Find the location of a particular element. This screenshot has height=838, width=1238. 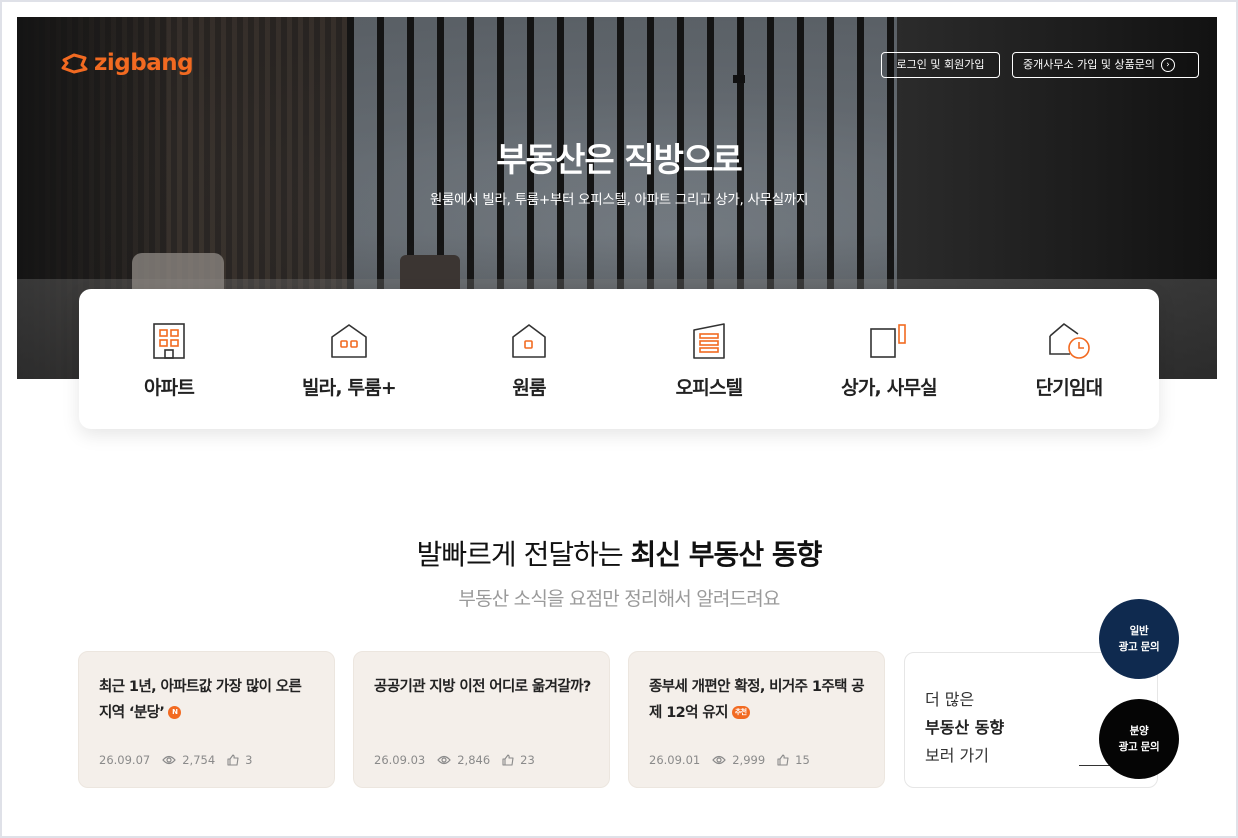

news-headline-text: 종부세 개편안 확정, 비거주 1주택 공제 12억 유지 is located at coordinates (757, 700).